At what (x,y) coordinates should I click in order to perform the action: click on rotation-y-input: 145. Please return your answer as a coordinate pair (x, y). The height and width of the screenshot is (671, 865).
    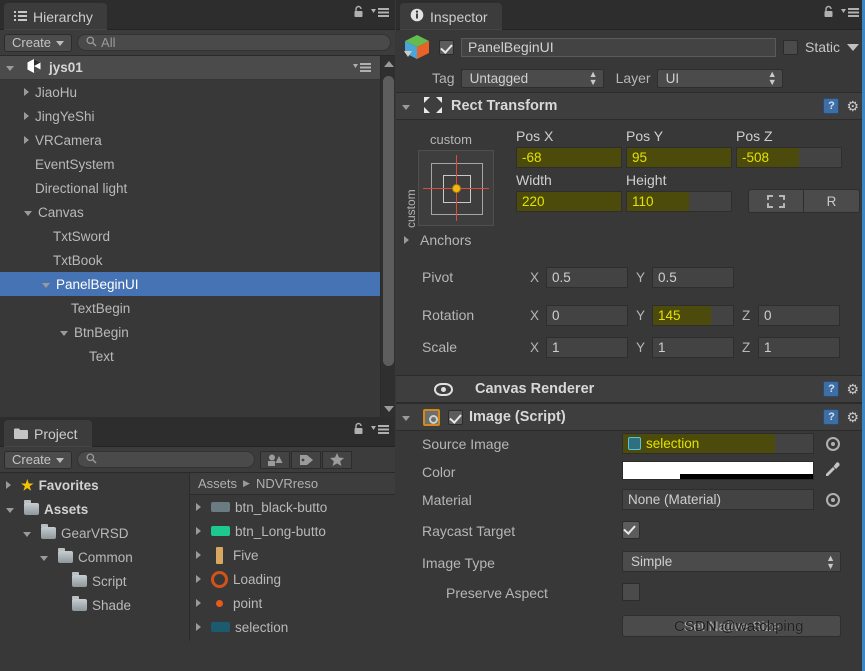
    Looking at the image, I should click on (693, 315).